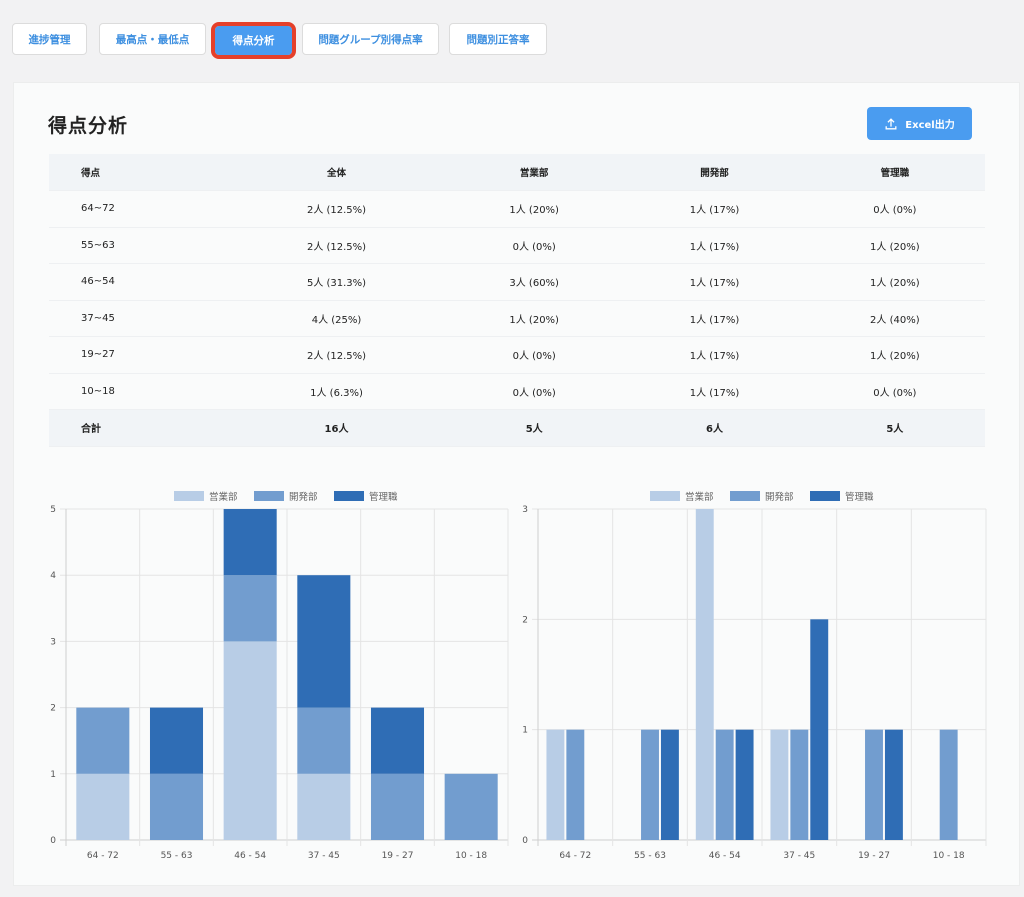 The image size is (1024, 897). What do you see at coordinates (534, 318) in the screenshot?
I see `cell-sales: 1人 (20%)` at bounding box center [534, 318].